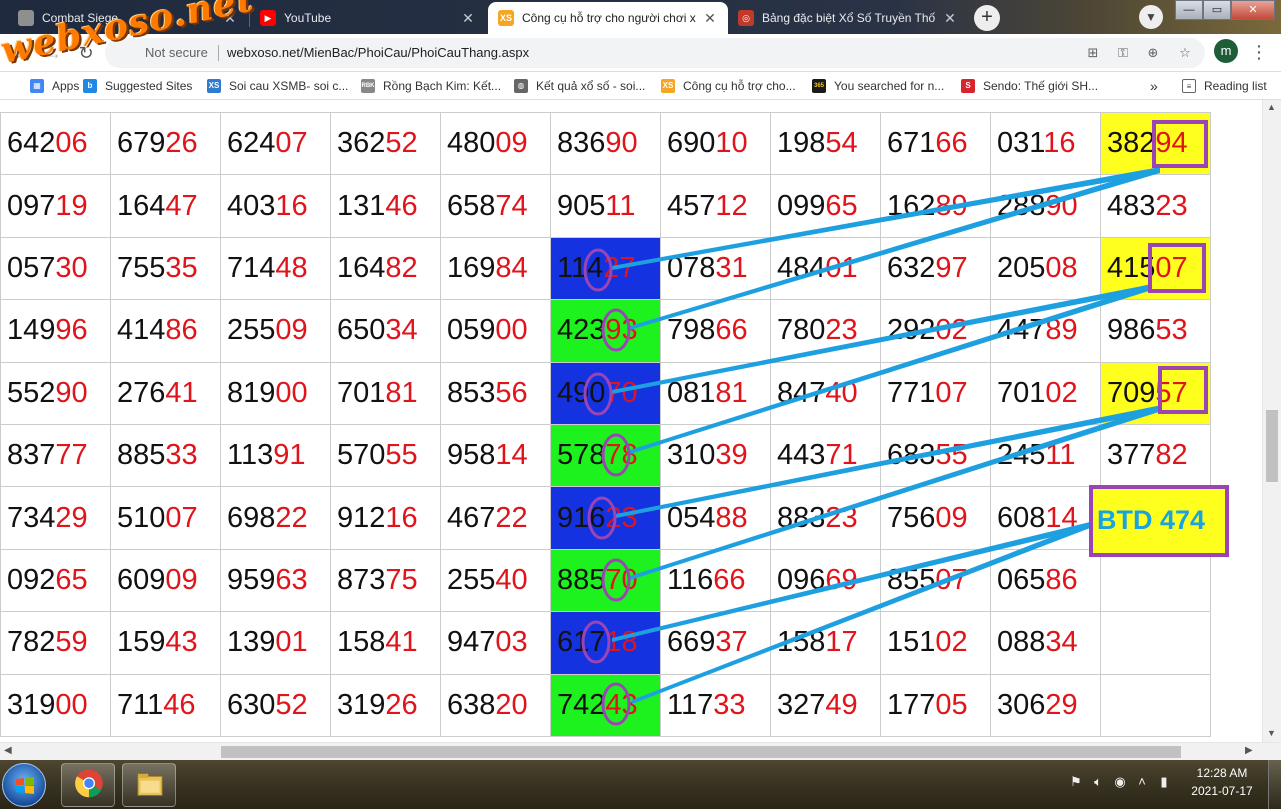  I want to click on grid-cell: 61718, so click(605, 643).